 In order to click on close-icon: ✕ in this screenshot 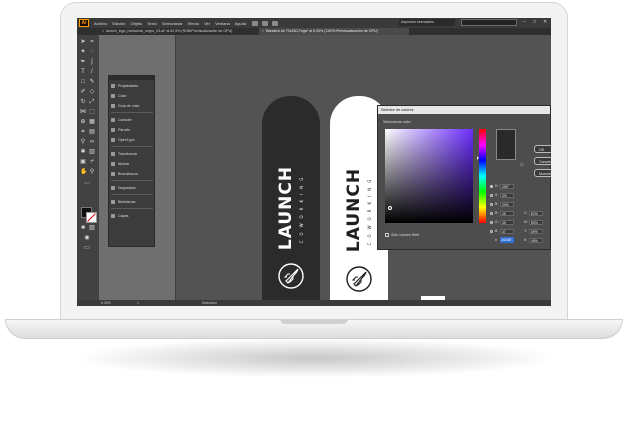, I will do `click(545, 22)`.